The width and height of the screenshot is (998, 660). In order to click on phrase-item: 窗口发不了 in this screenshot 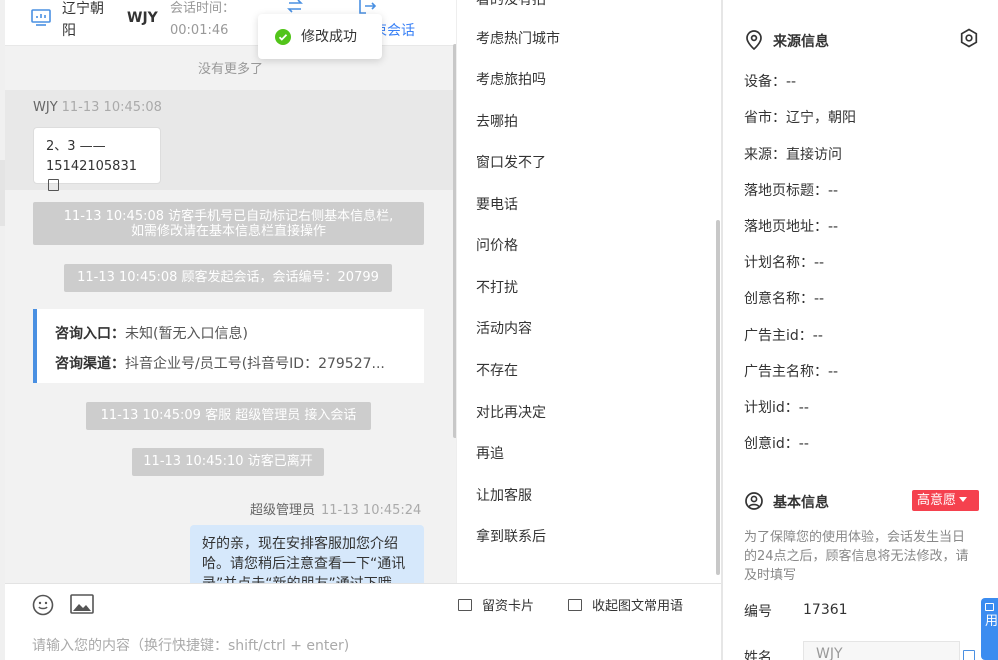, I will do `click(511, 163)`.